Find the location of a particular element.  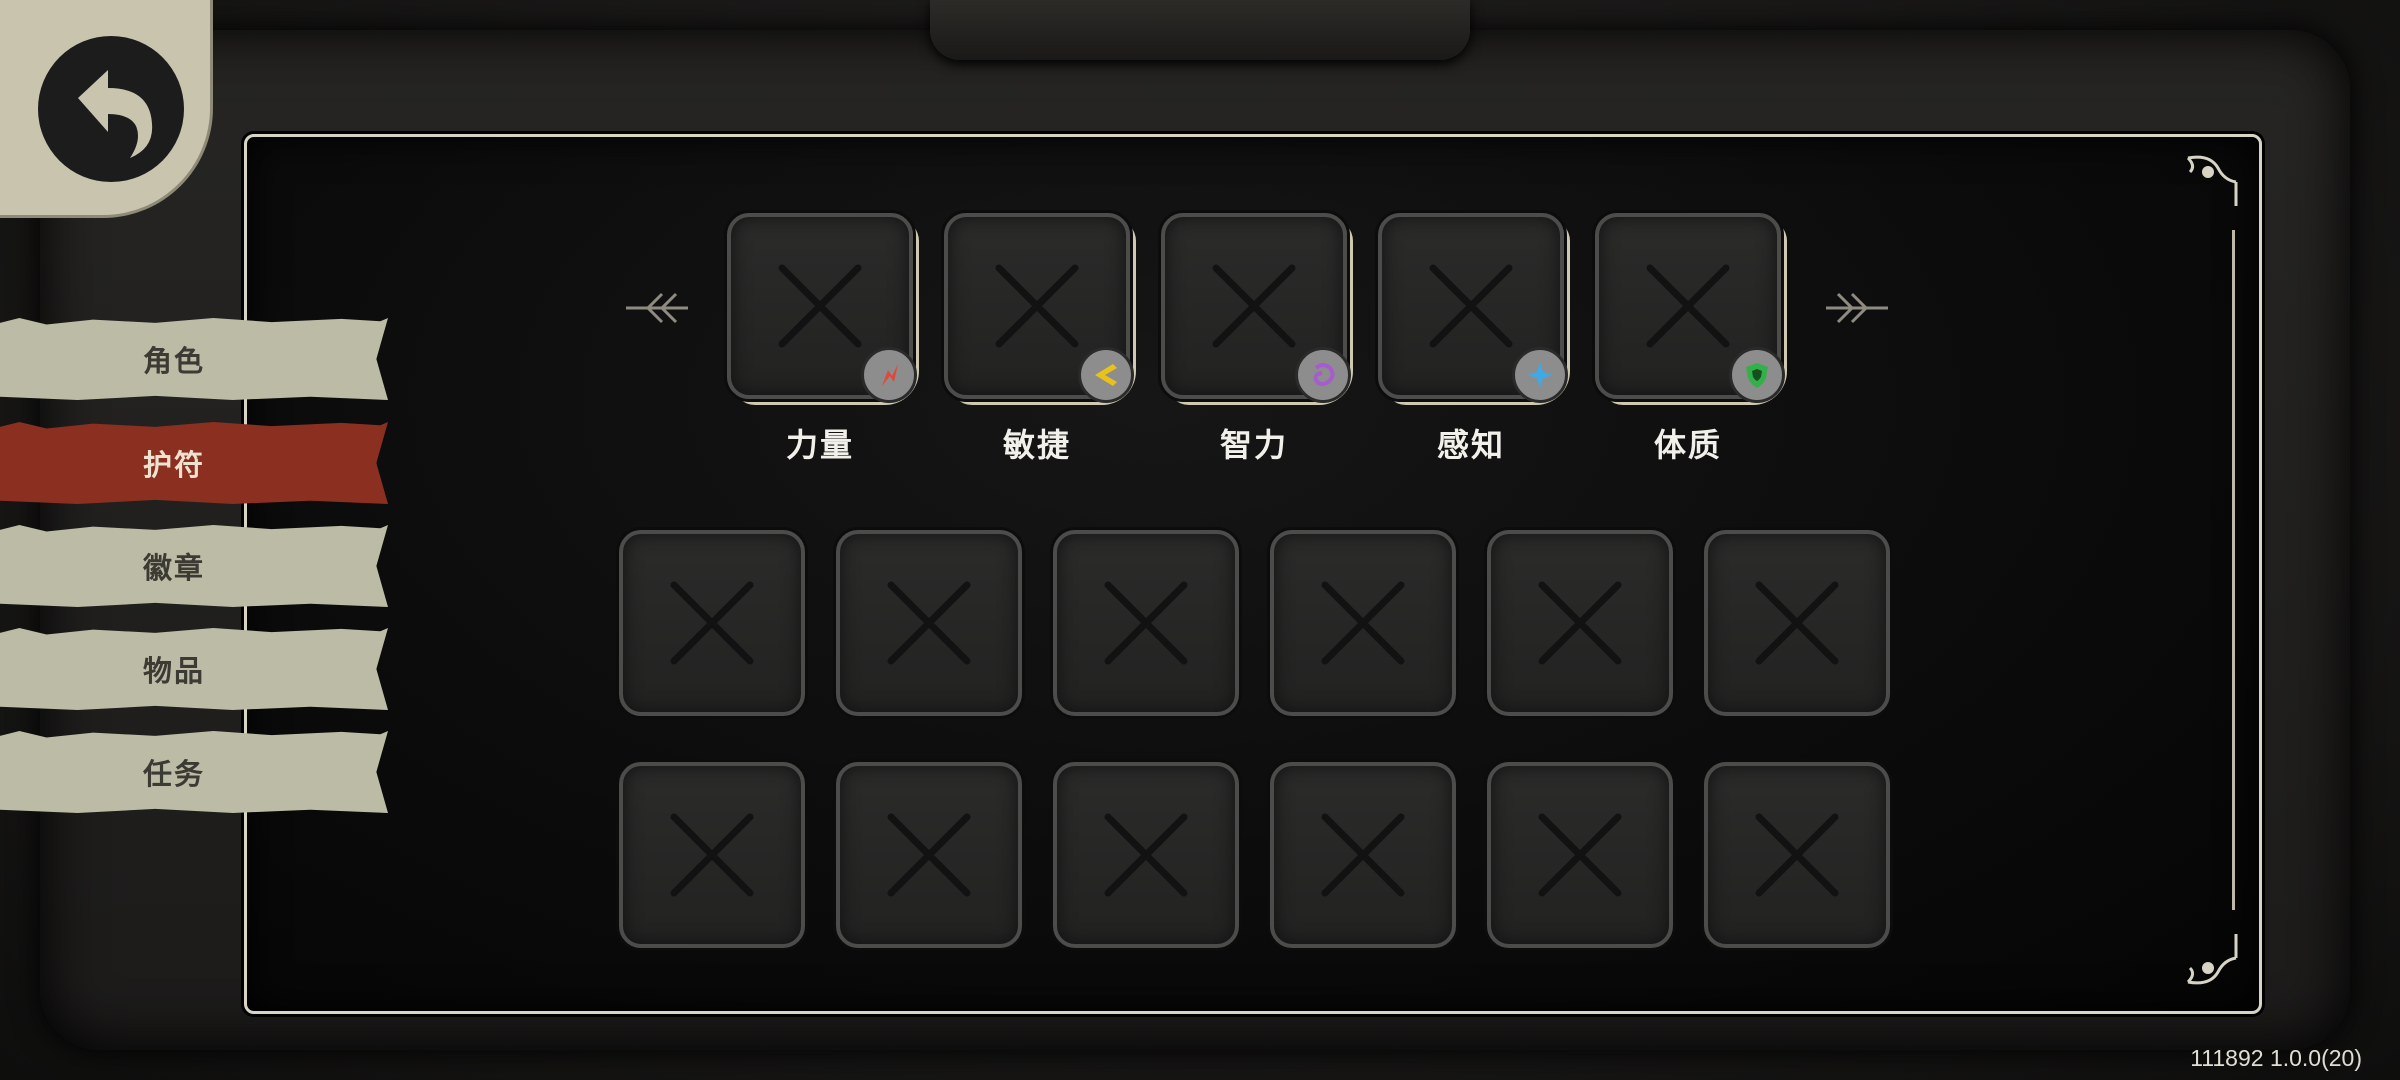

strength-icon is located at coordinates (889, 375).